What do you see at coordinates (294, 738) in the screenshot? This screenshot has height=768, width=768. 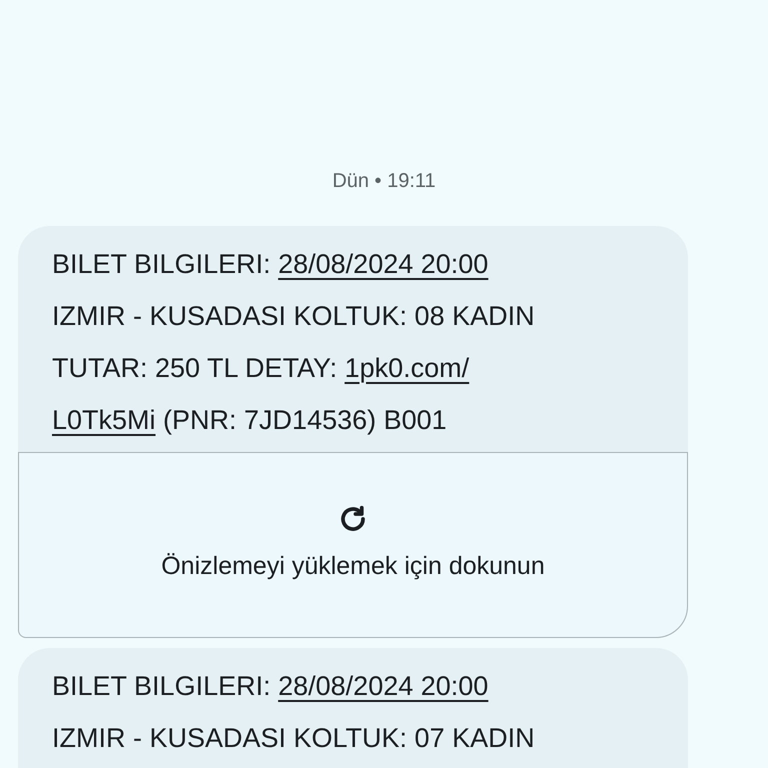 I see `message-text: IZMIR - KUSADASI KOLTUK: 07 KADIN` at bounding box center [294, 738].